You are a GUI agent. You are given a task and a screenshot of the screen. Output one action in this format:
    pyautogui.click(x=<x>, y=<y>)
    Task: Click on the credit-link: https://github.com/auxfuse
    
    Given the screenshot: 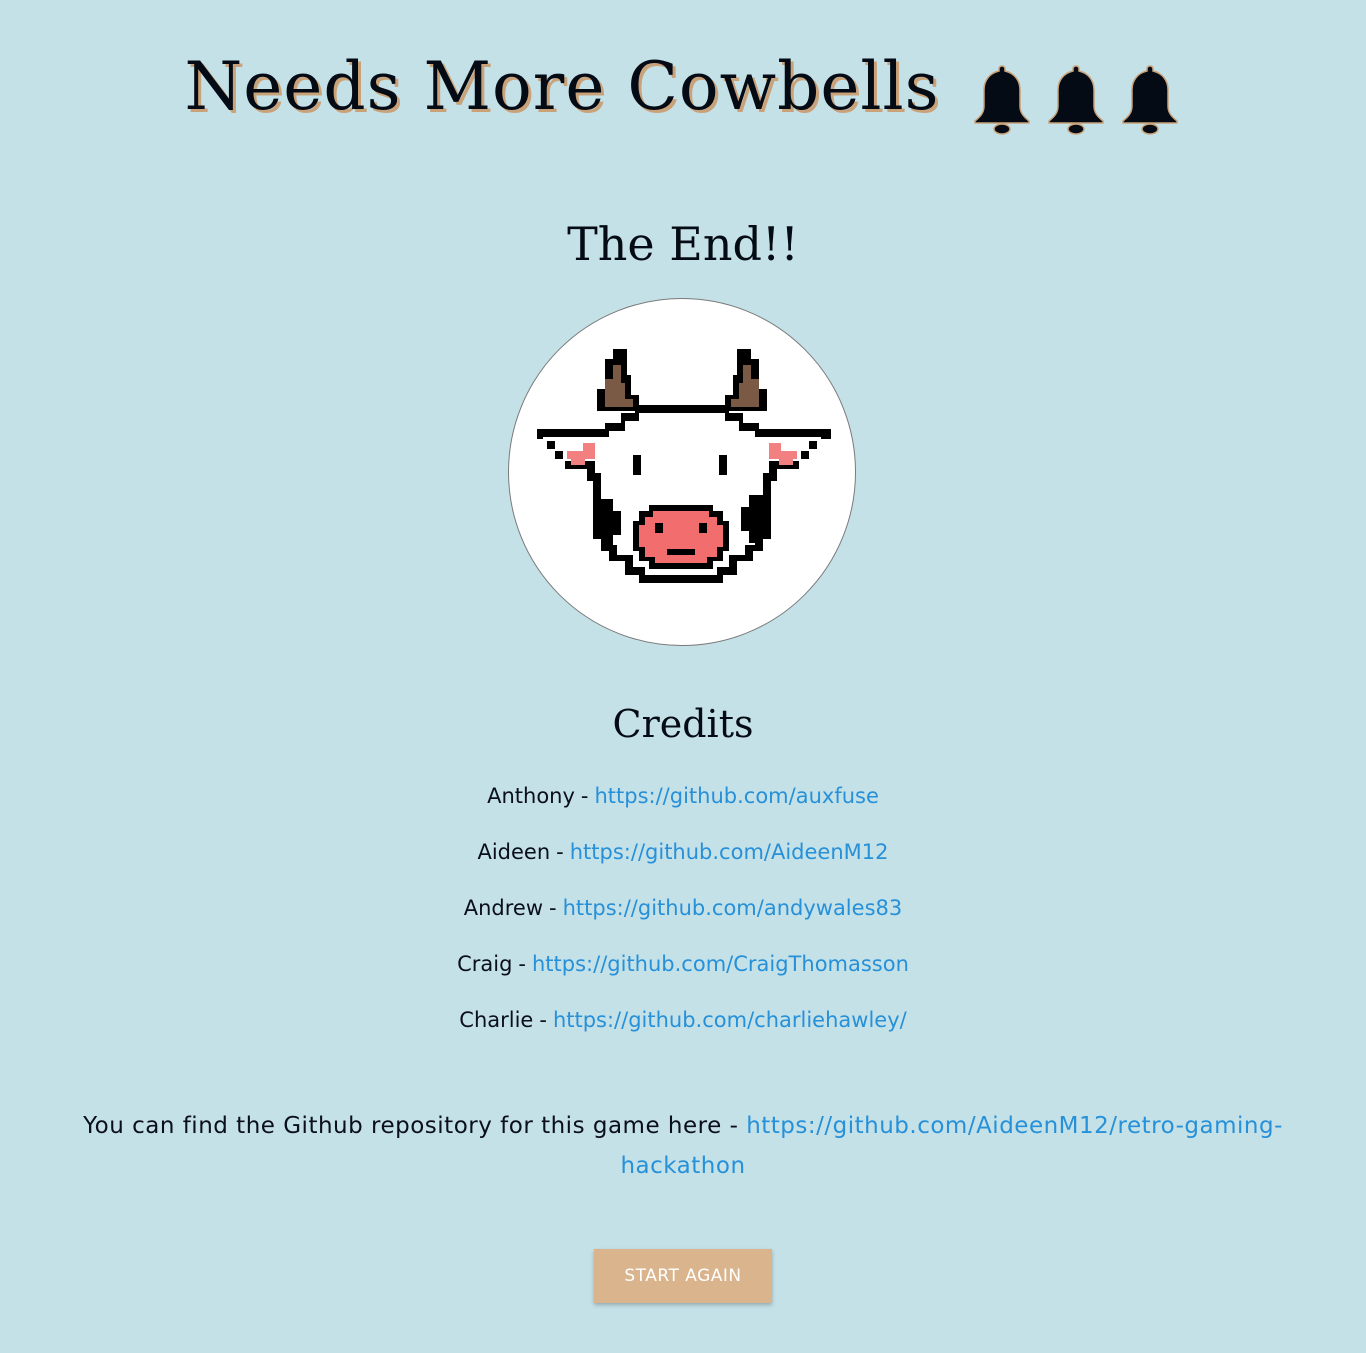 What is the action you would take?
    pyautogui.click(x=736, y=796)
    